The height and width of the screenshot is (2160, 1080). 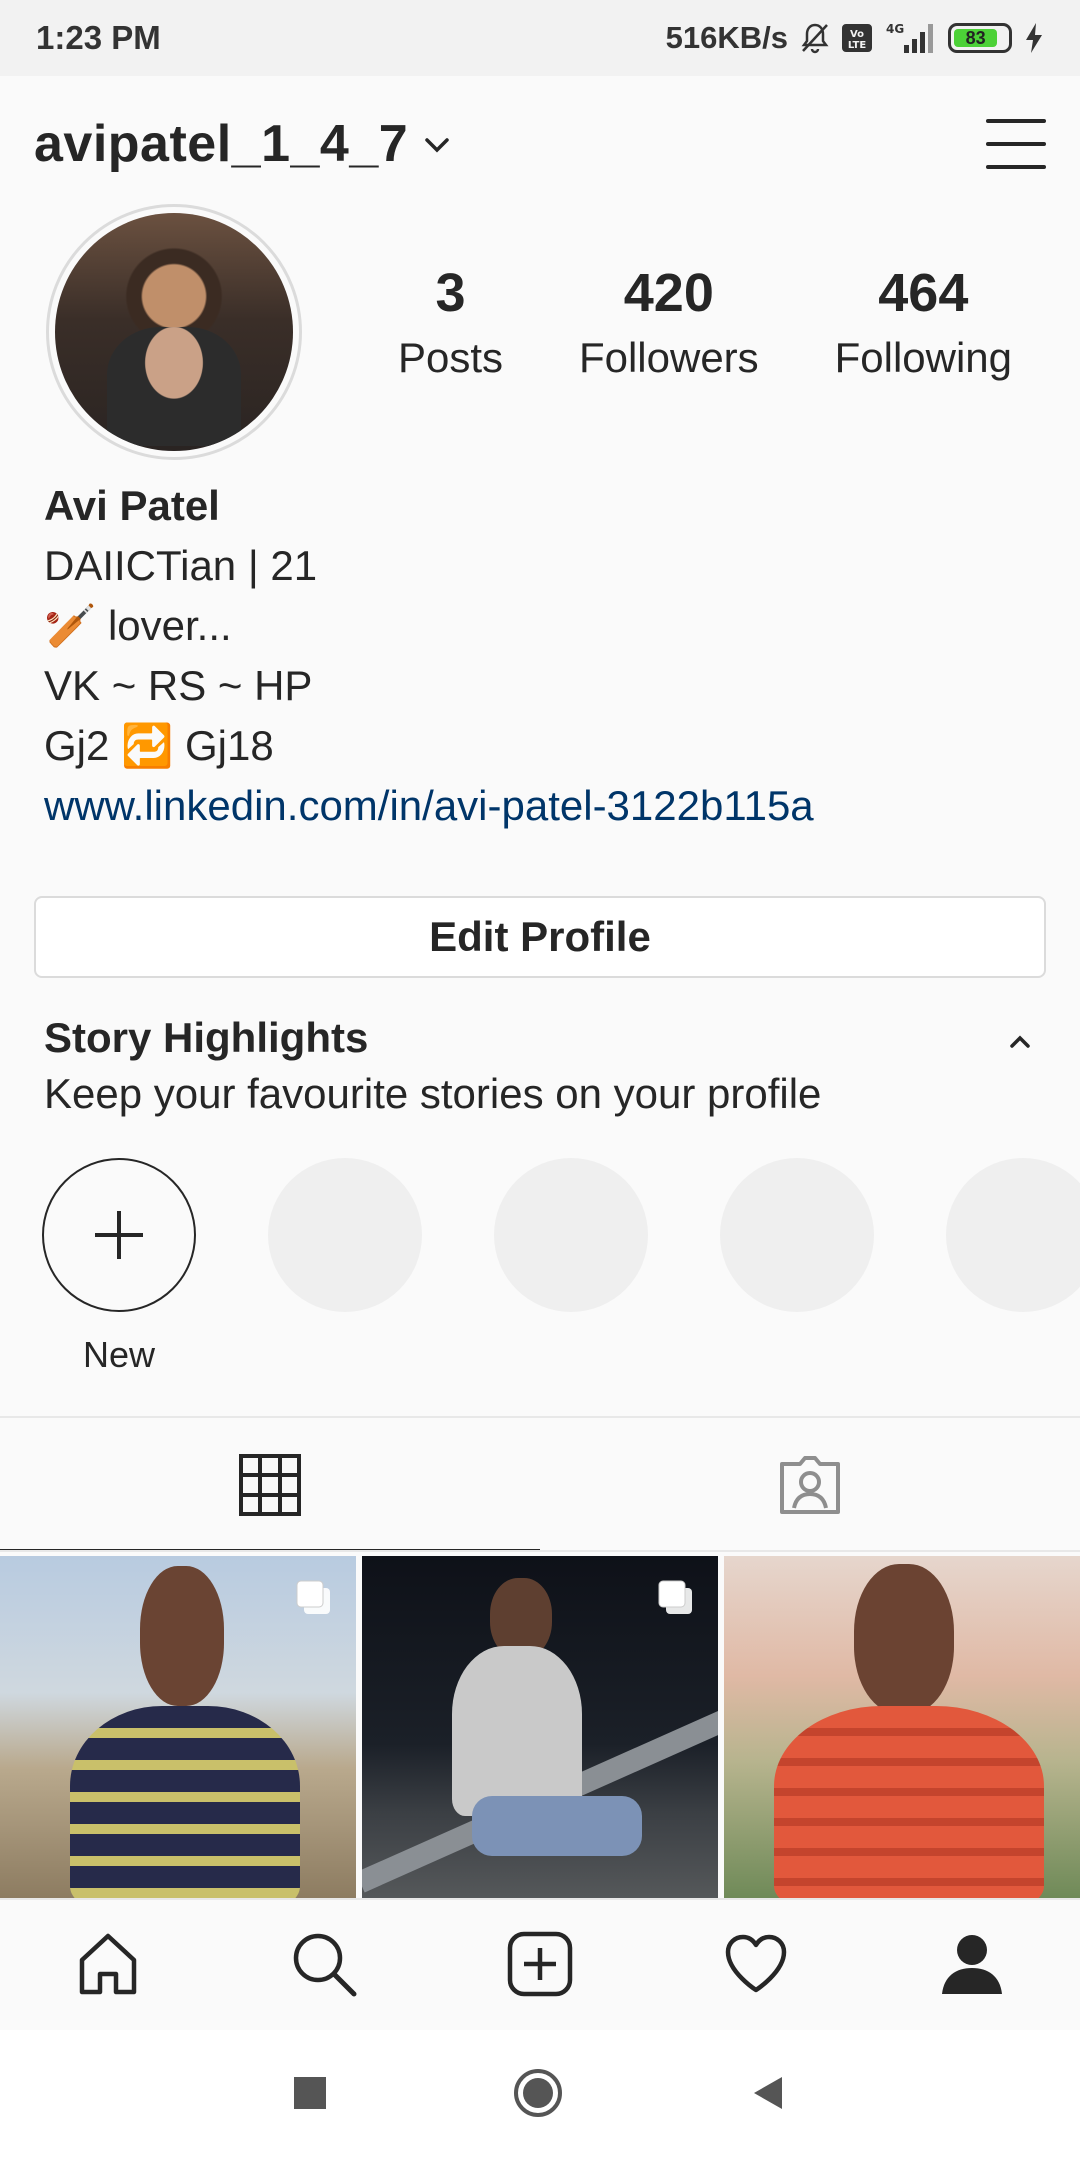 I want to click on bio-line: DAIICTian | 21, so click(x=181, y=565).